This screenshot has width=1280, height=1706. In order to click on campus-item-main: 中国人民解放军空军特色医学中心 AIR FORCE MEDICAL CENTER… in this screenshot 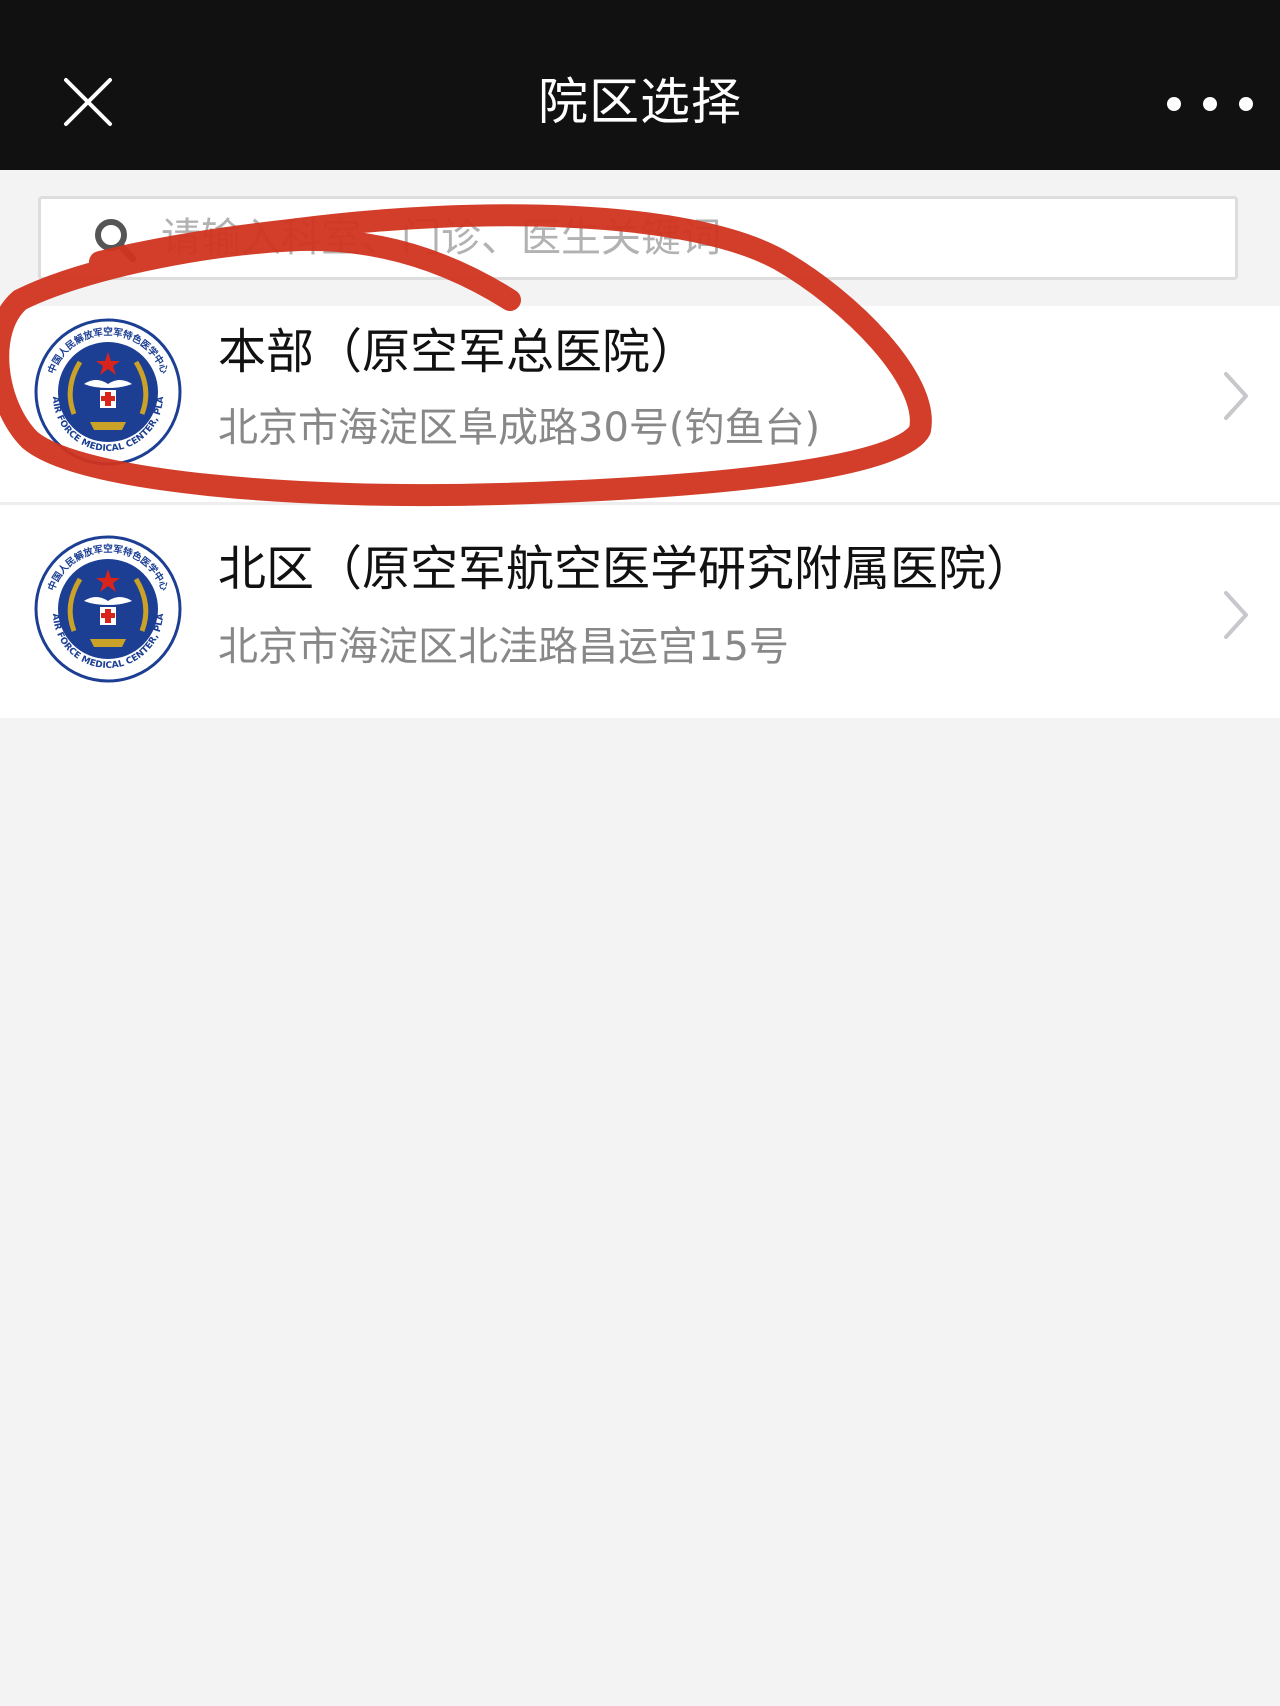, I will do `click(640, 404)`.